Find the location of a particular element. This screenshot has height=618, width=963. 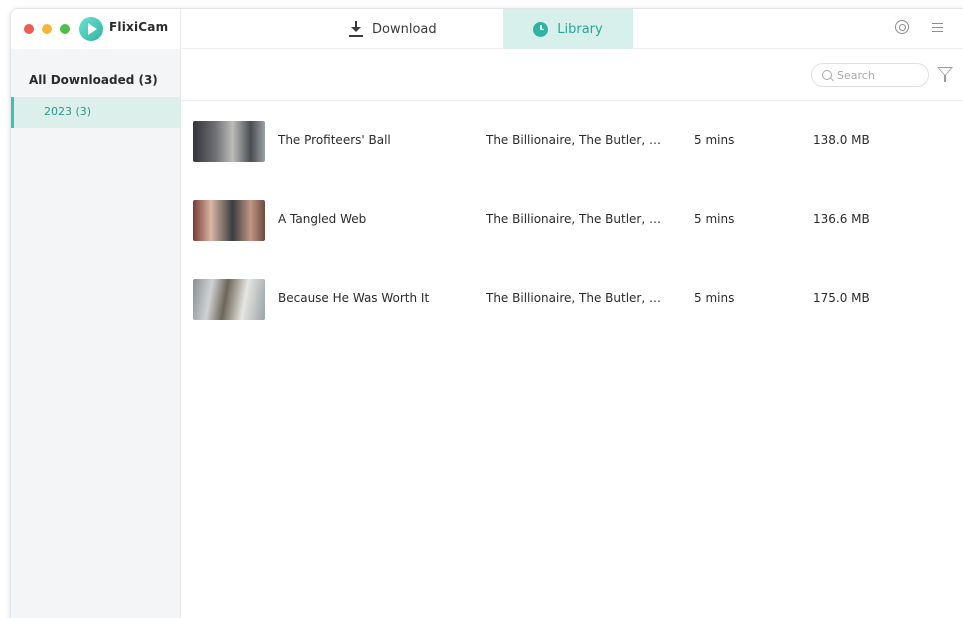

search-box is located at coordinates (870, 75).